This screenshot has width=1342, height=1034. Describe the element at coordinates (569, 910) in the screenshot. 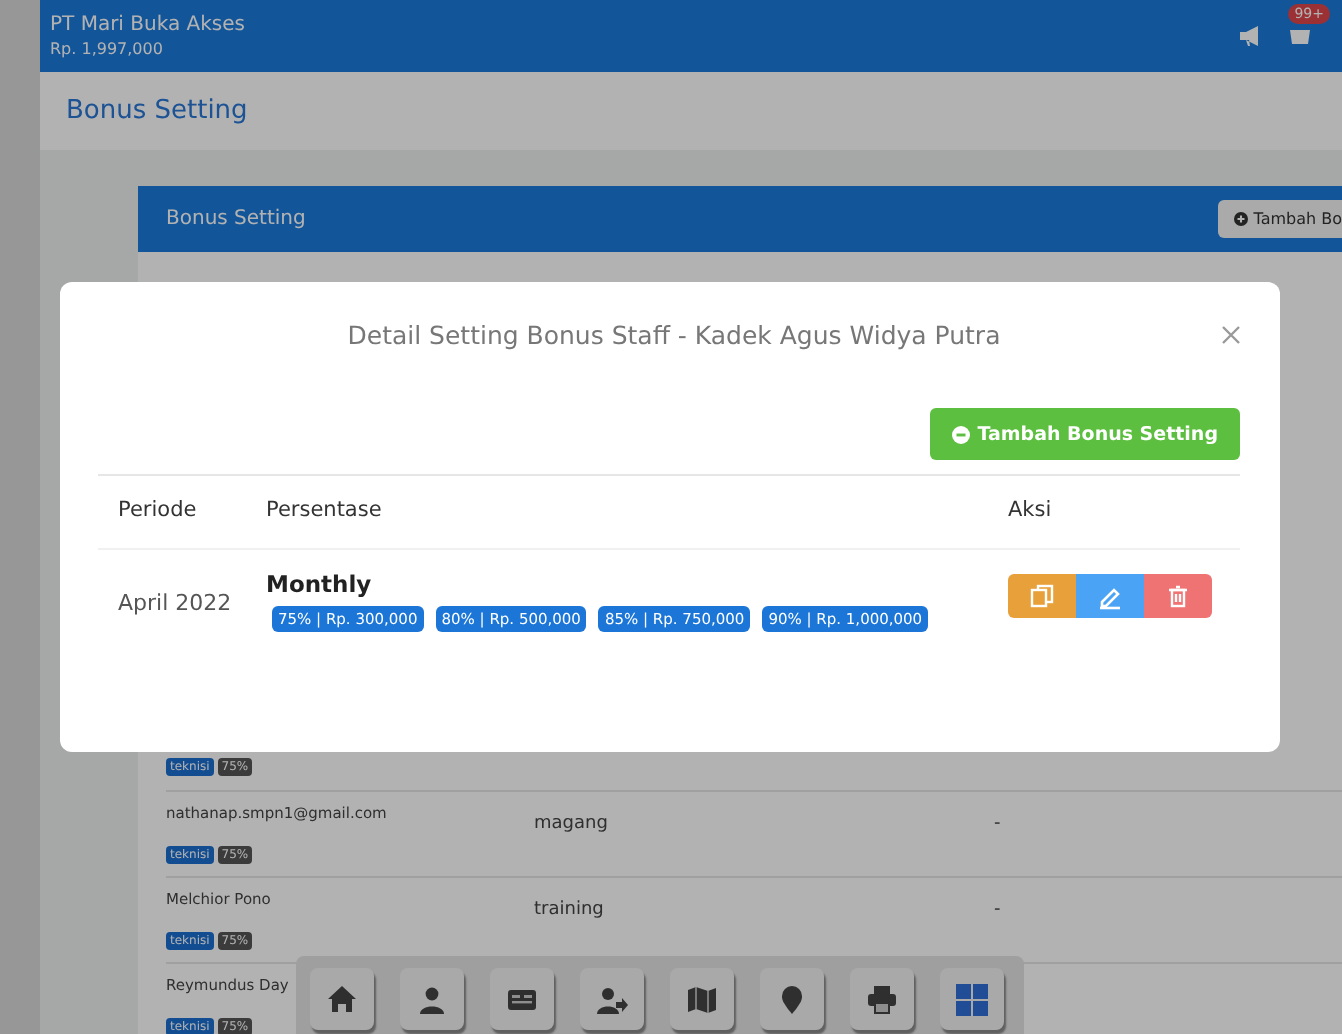

I see `status-text: training` at that location.